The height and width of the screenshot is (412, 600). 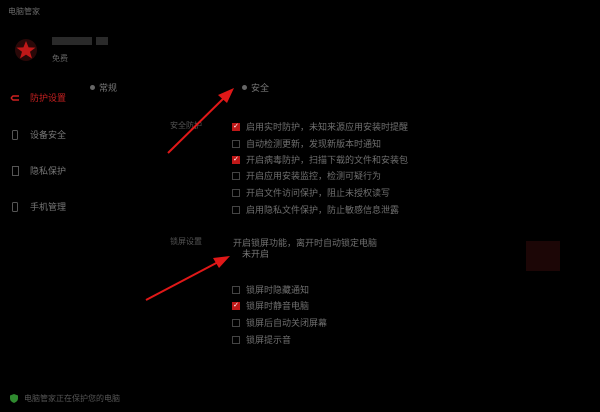 I want to click on sidebar-item-protection: 防护设置, so click(x=38, y=97).